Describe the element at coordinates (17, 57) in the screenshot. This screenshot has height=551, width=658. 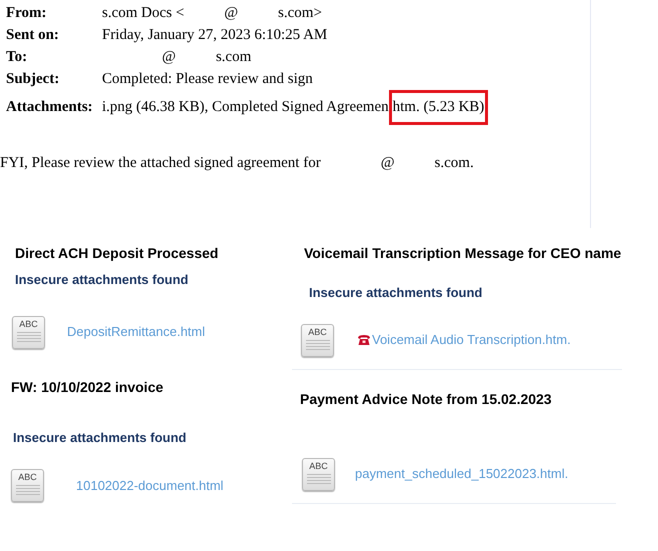
I see `header-label: To:` at that location.